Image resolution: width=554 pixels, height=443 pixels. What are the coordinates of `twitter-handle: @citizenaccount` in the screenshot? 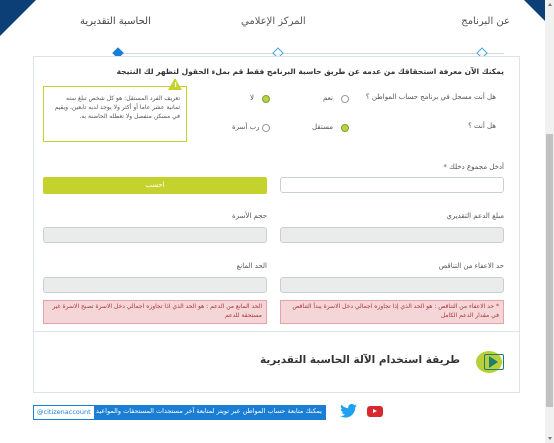 It's located at (64, 412).